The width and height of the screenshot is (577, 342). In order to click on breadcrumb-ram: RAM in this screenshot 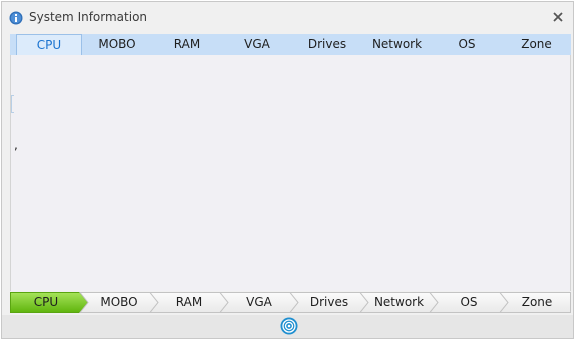, I will do `click(189, 302)`.